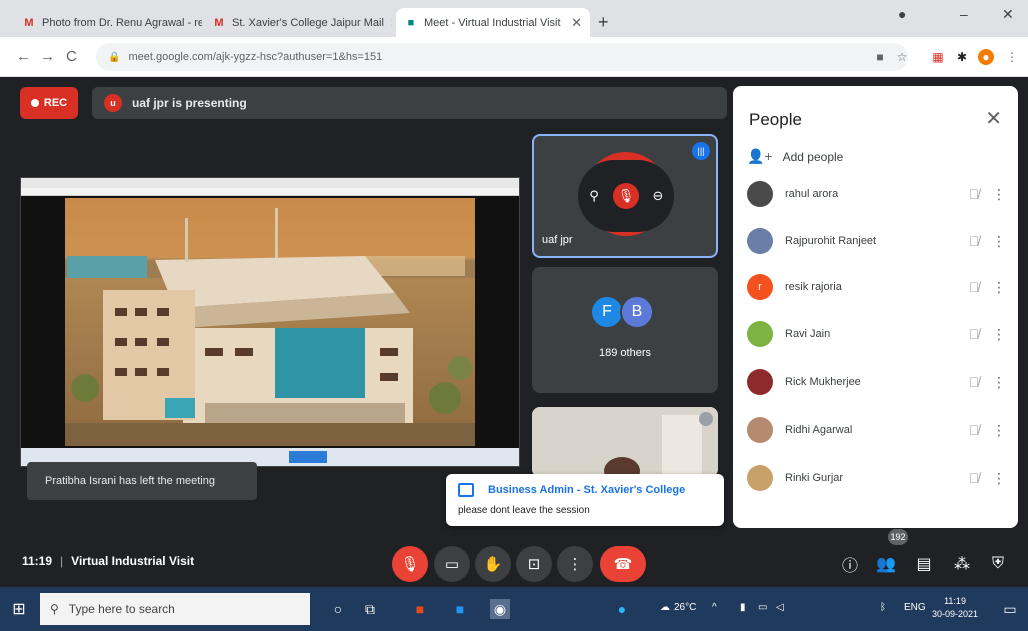 This screenshot has height=631, width=1028. What do you see at coordinates (886, 564) in the screenshot?
I see `people-icon: 👥` at bounding box center [886, 564].